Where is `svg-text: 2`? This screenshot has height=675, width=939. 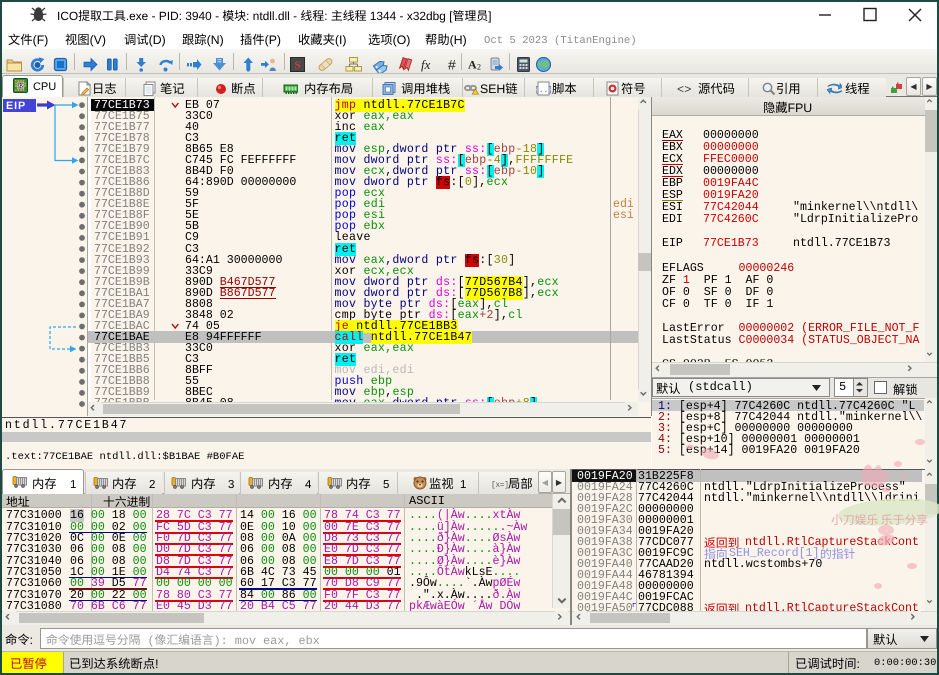
svg-text: 2 is located at coordinates (479, 67).